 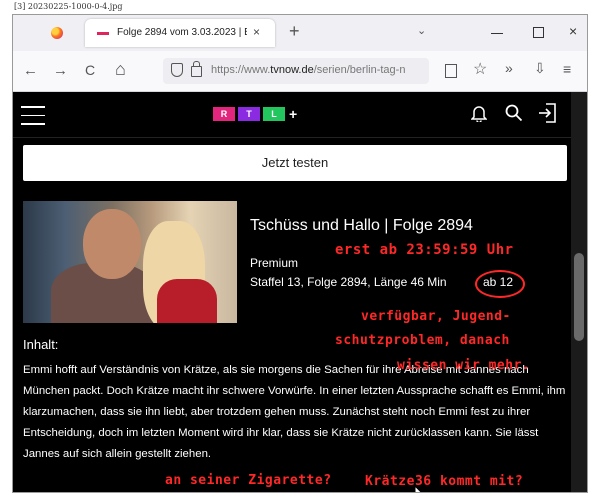 I want to click on tab-title: Folge 2894 vom 3.03.2023 | Berl, so click(x=182, y=32).